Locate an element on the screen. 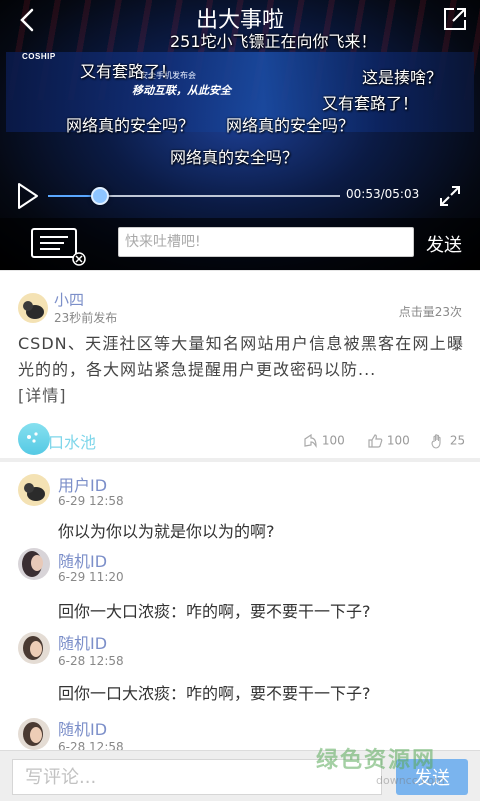  share-out-icon is located at coordinates (455, 19).